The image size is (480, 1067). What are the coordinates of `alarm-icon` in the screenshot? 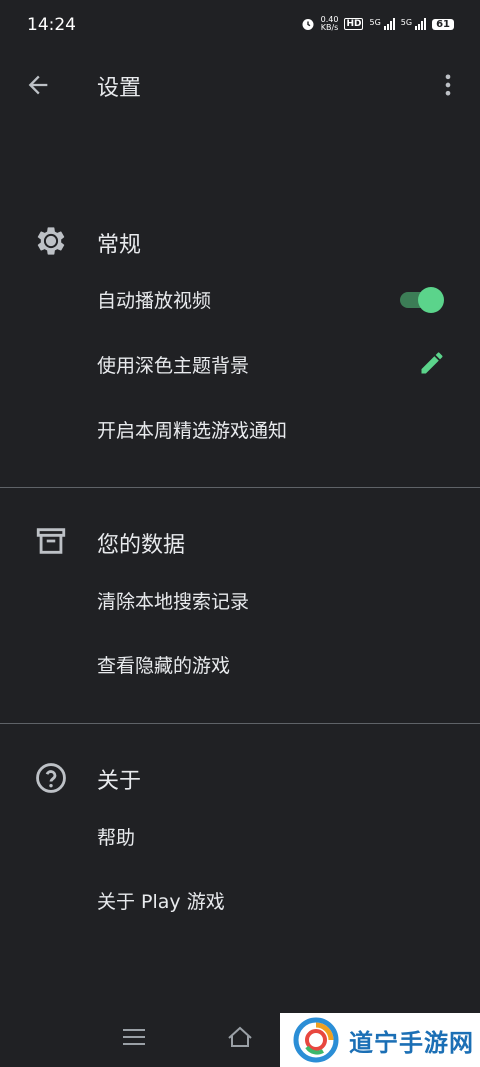 It's located at (308, 24).